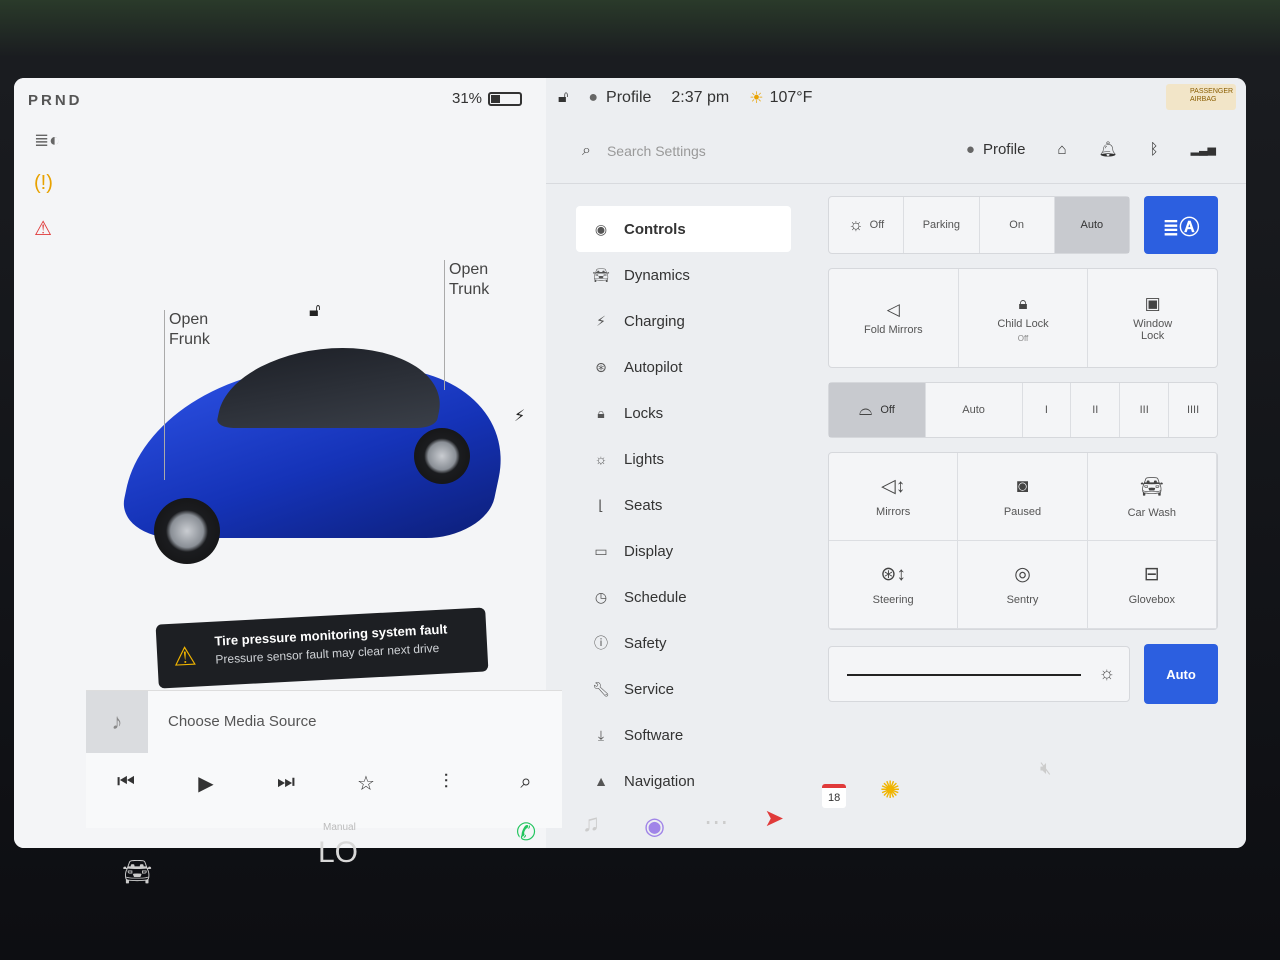 The image size is (1280, 960). What do you see at coordinates (1154, 149) in the screenshot?
I see `bluetooth-icon: ᛒ` at bounding box center [1154, 149].